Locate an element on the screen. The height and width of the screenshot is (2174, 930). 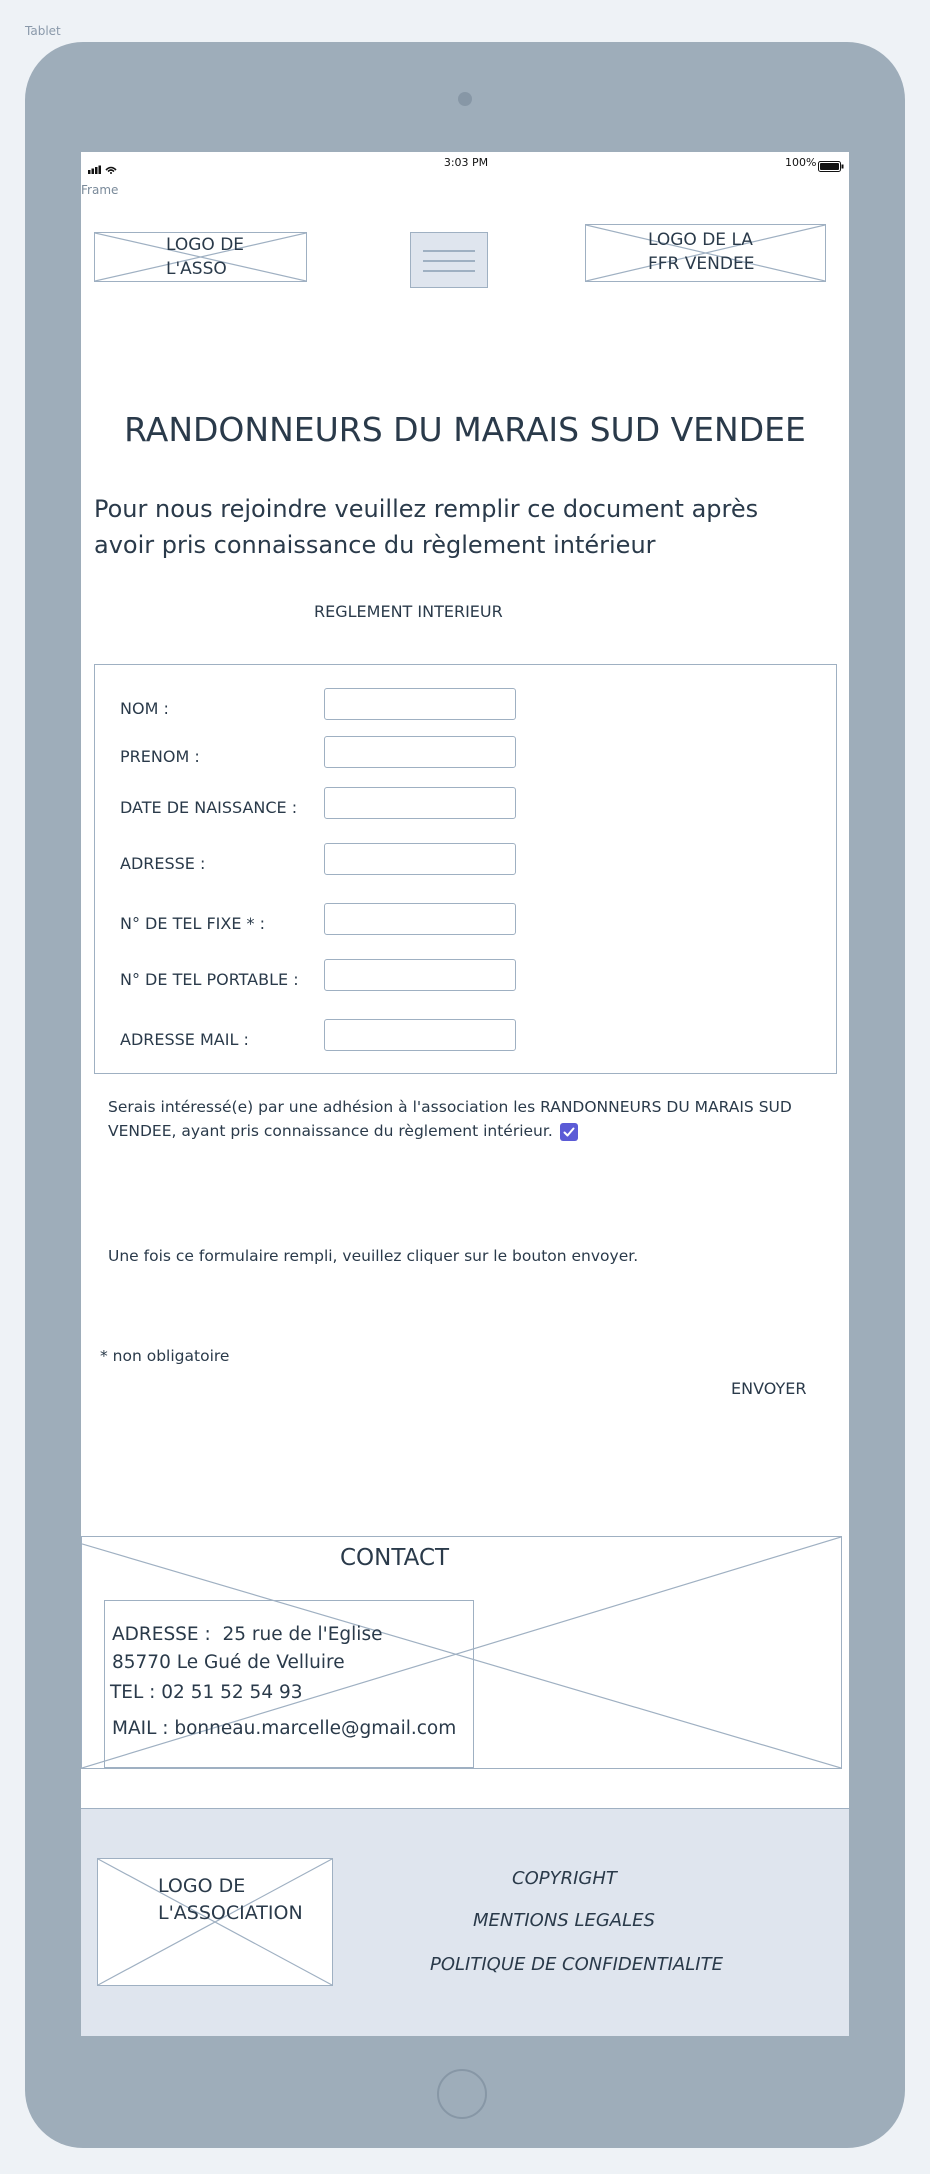
prenom-label: PRENOM : is located at coordinates (160, 756).